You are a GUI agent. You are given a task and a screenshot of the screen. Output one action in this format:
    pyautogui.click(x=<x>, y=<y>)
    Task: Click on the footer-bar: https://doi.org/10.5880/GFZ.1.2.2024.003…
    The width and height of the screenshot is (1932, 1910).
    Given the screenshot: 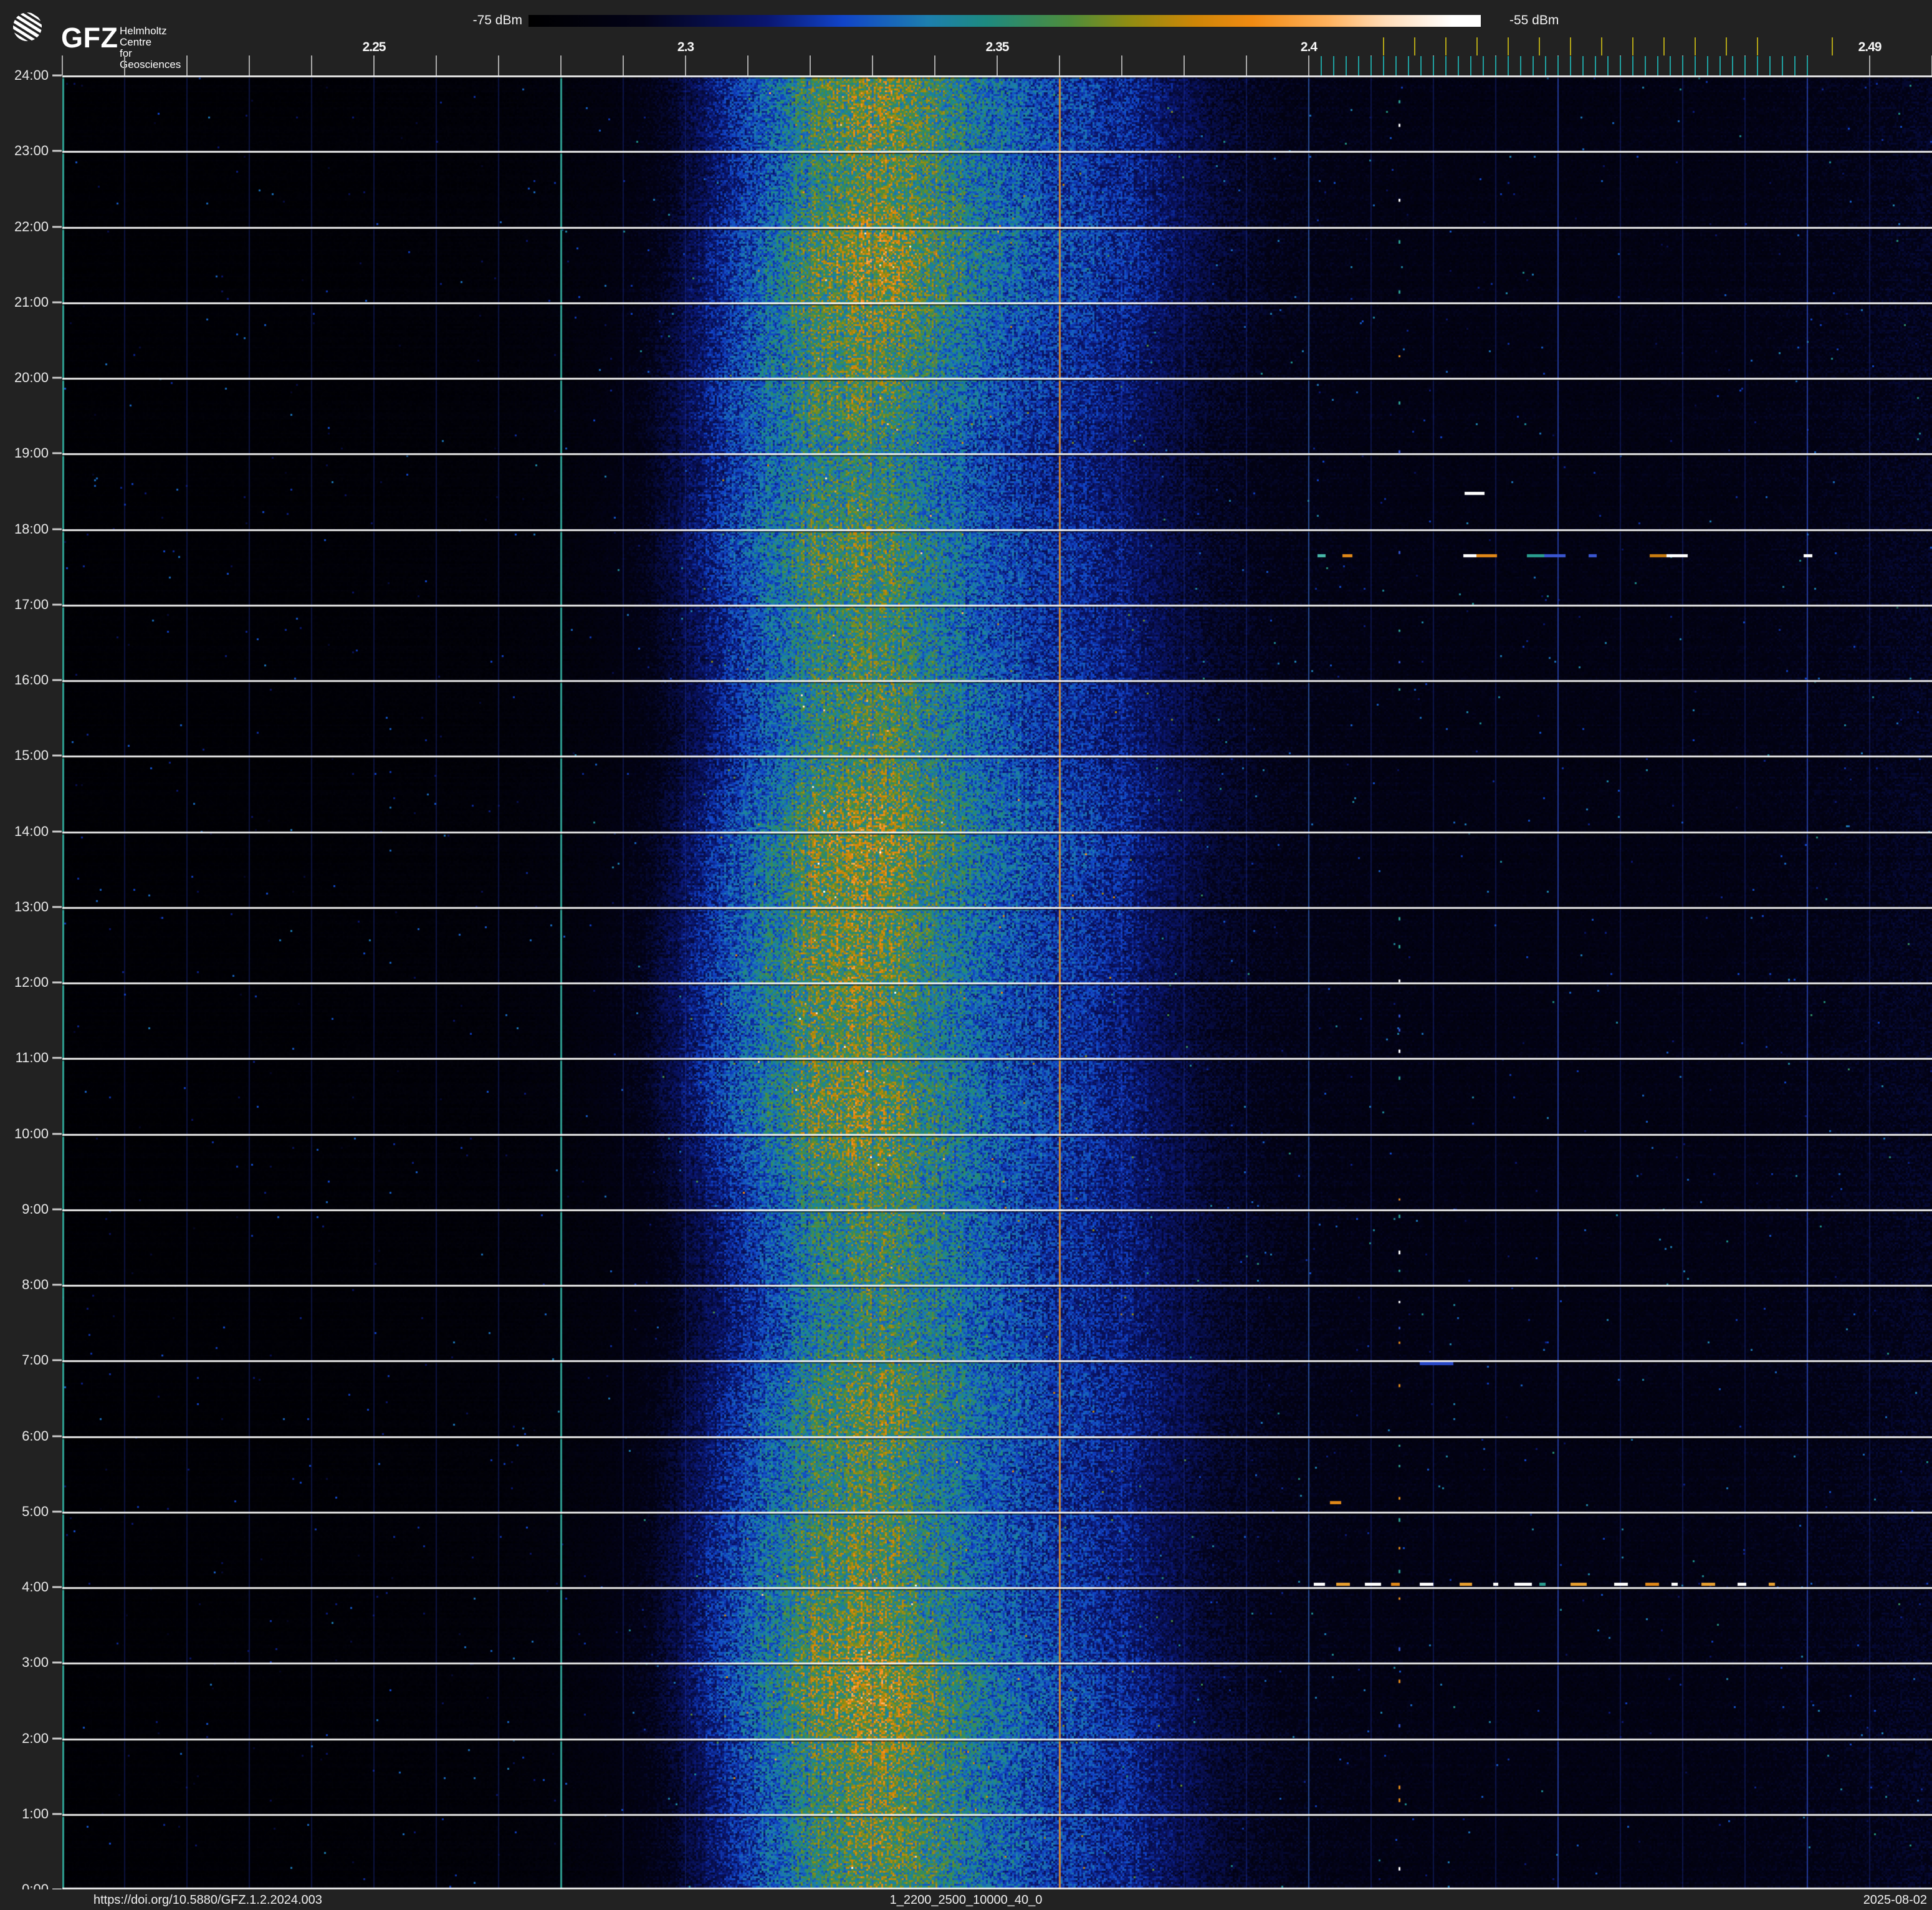 What is the action you would take?
    pyautogui.click(x=966, y=1899)
    